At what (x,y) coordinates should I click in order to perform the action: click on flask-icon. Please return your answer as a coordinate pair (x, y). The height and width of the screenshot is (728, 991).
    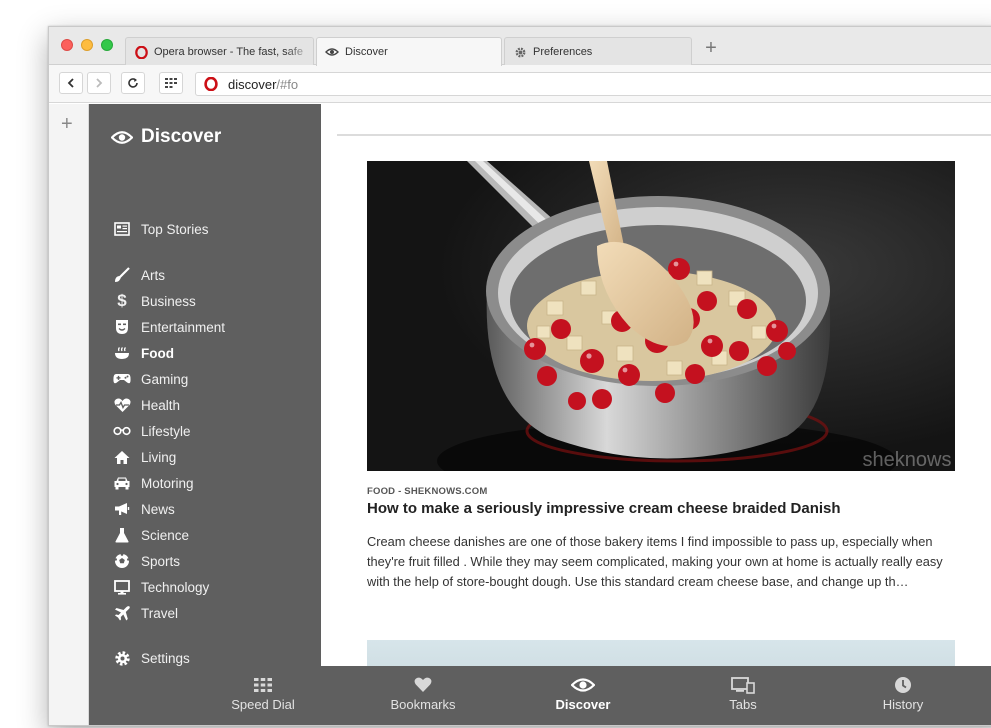
    Looking at the image, I should click on (122, 535).